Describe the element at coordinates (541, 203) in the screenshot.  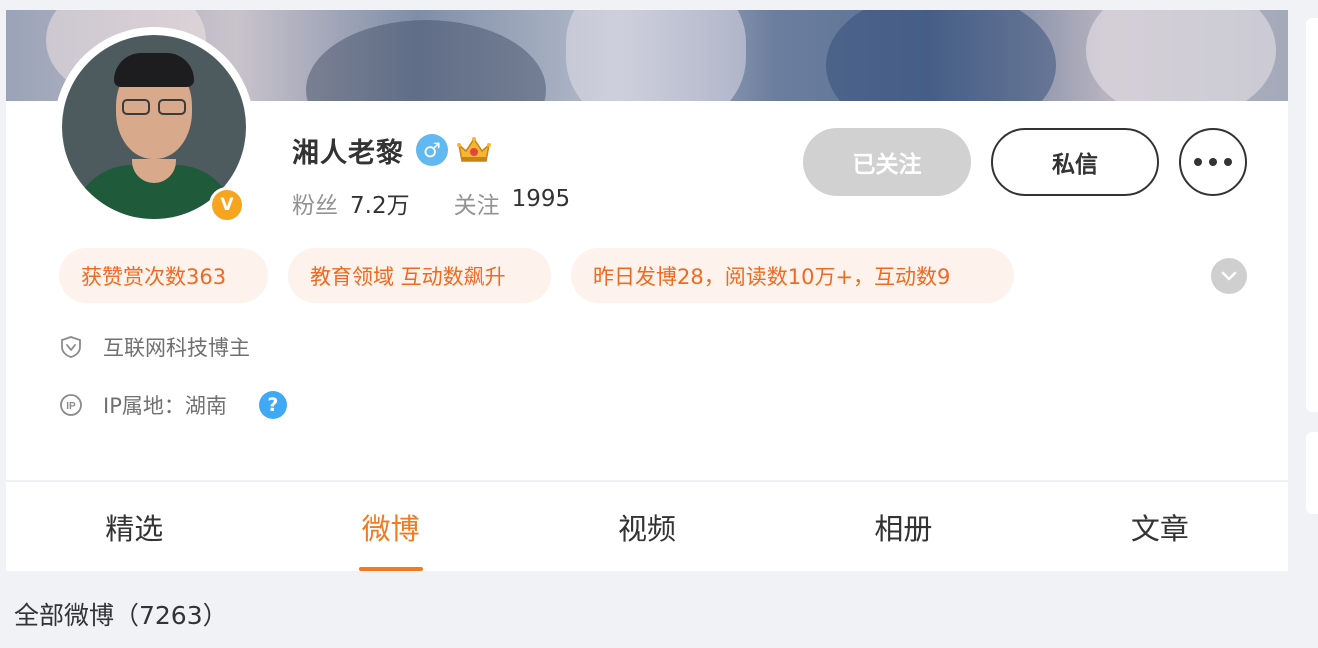
I see `following-count: 1995` at that location.